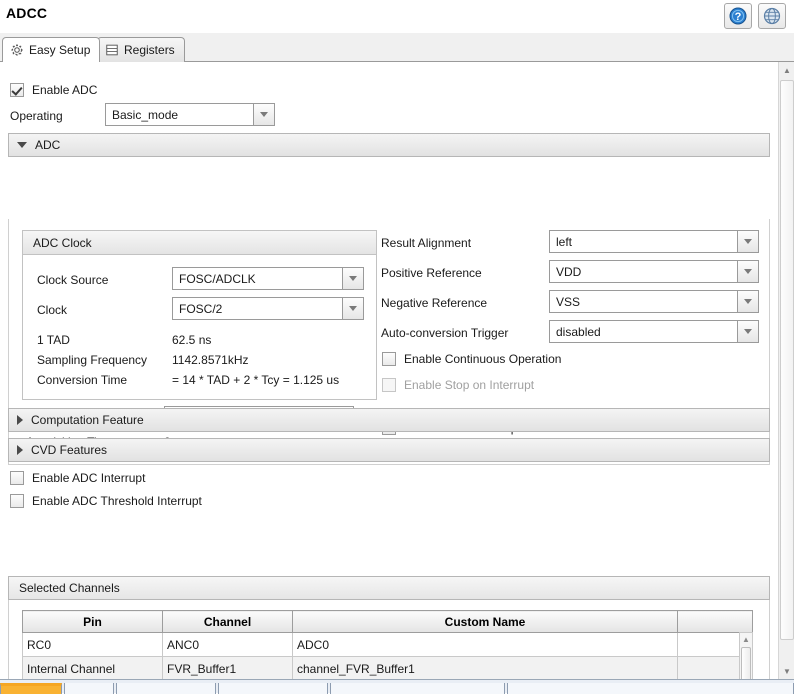 This screenshot has width=794, height=694. What do you see at coordinates (568, 301) in the screenshot?
I see `negative-reference-value: VSS` at bounding box center [568, 301].